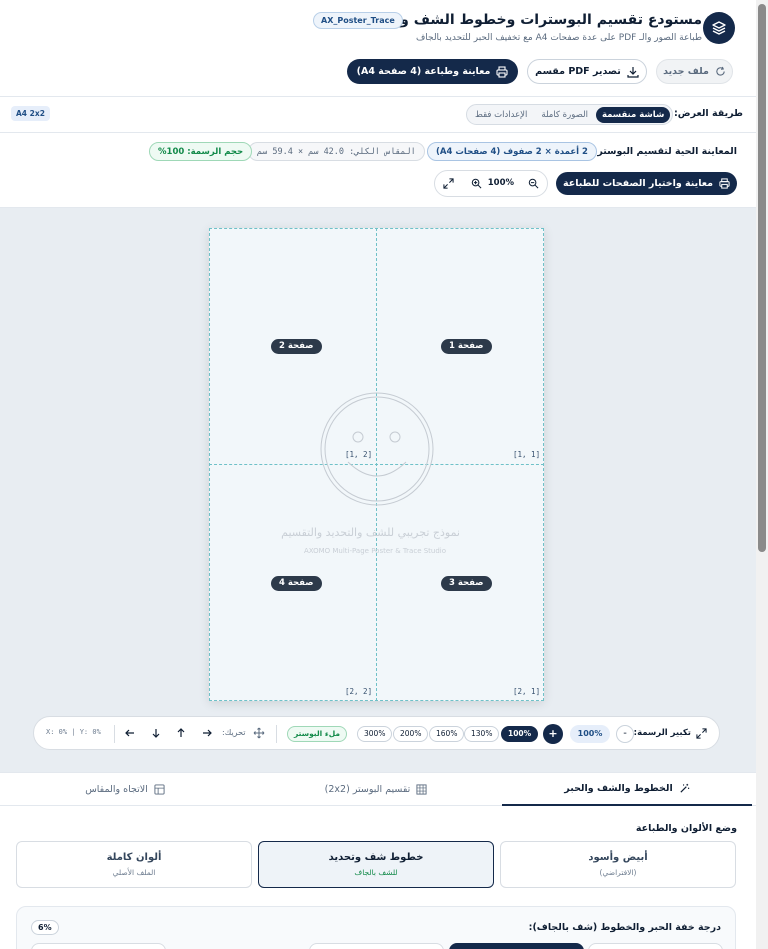 The width and height of the screenshot is (768, 949). Describe the element at coordinates (45, 927) in the screenshot. I see `ink-lightness-value: 6%` at that location.